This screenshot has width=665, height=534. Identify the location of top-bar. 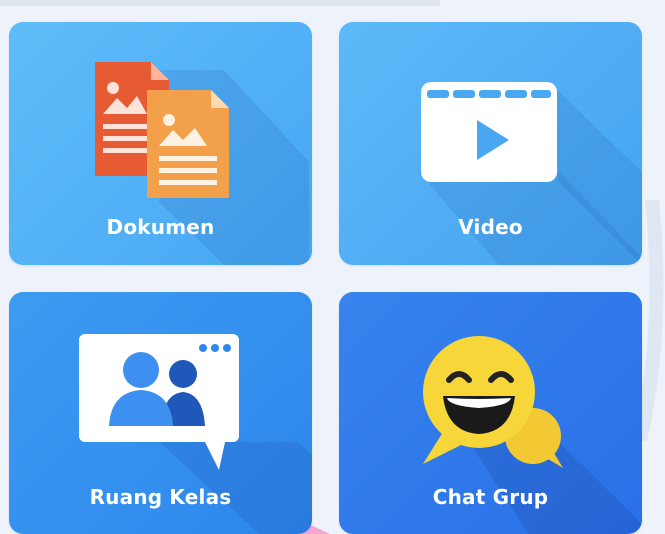
(220, 3).